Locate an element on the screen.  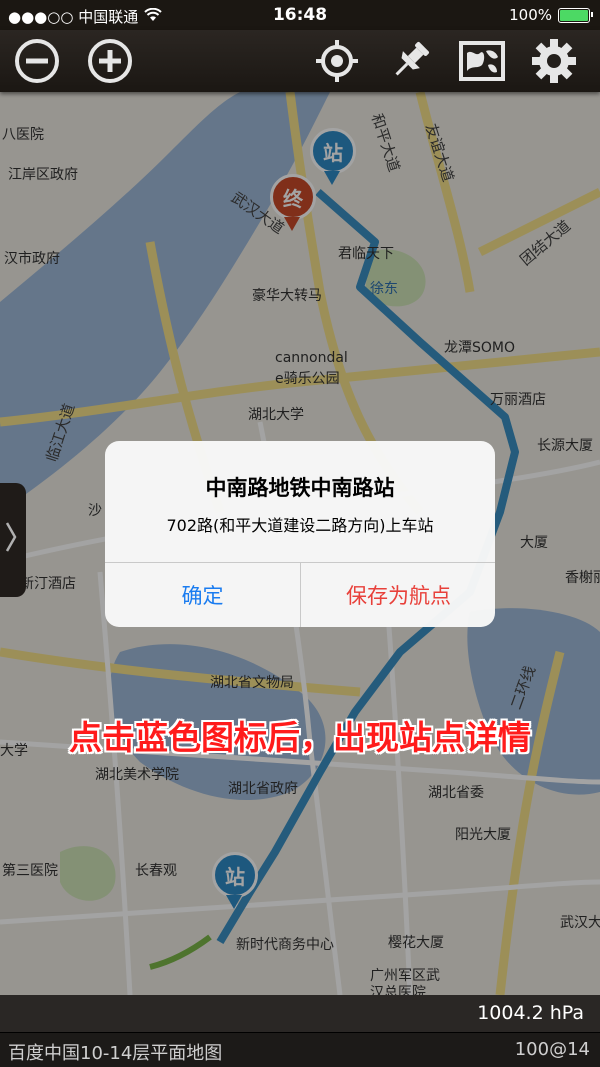
station-detail-alert: 中南路地铁中南路站 702路(和平大道建设二路方向)上车站 确定 保存为航点 is located at coordinates (300, 534).